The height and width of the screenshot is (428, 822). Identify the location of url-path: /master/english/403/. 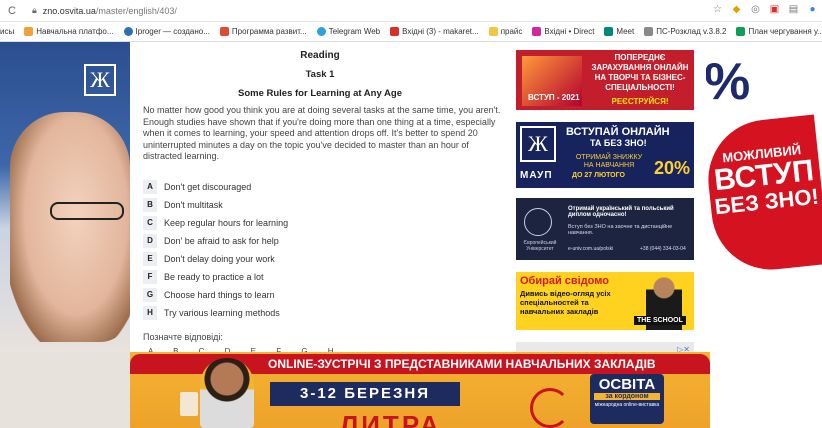
(136, 10).